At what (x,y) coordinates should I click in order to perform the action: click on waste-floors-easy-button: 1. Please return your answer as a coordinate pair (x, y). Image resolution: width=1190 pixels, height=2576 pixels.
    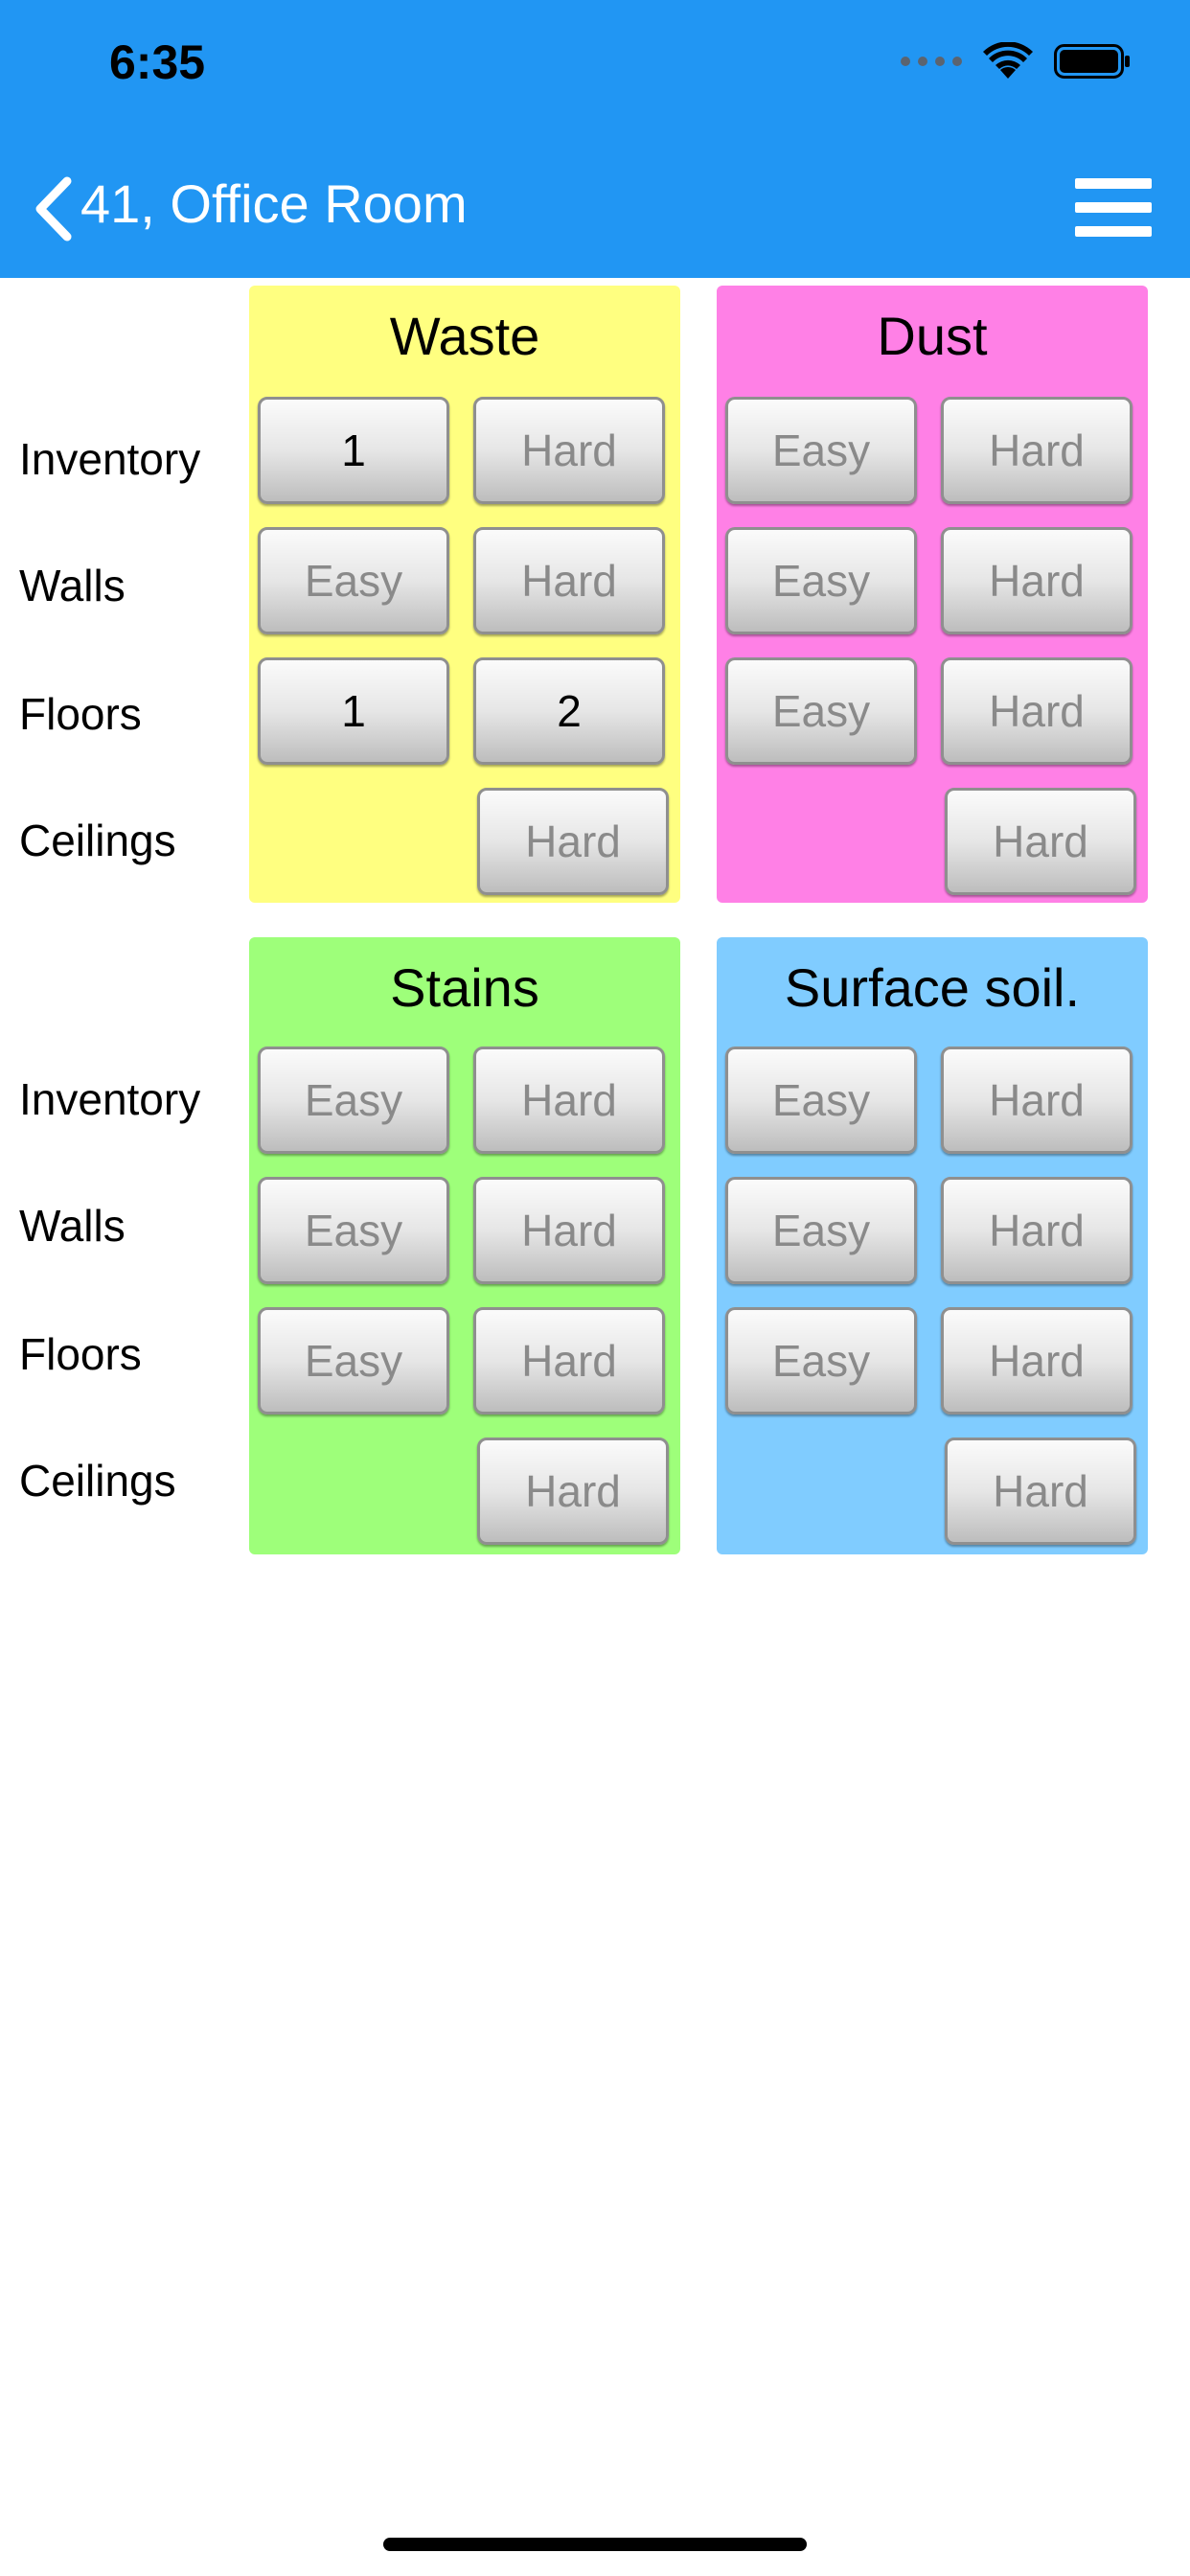
    Looking at the image, I should click on (354, 711).